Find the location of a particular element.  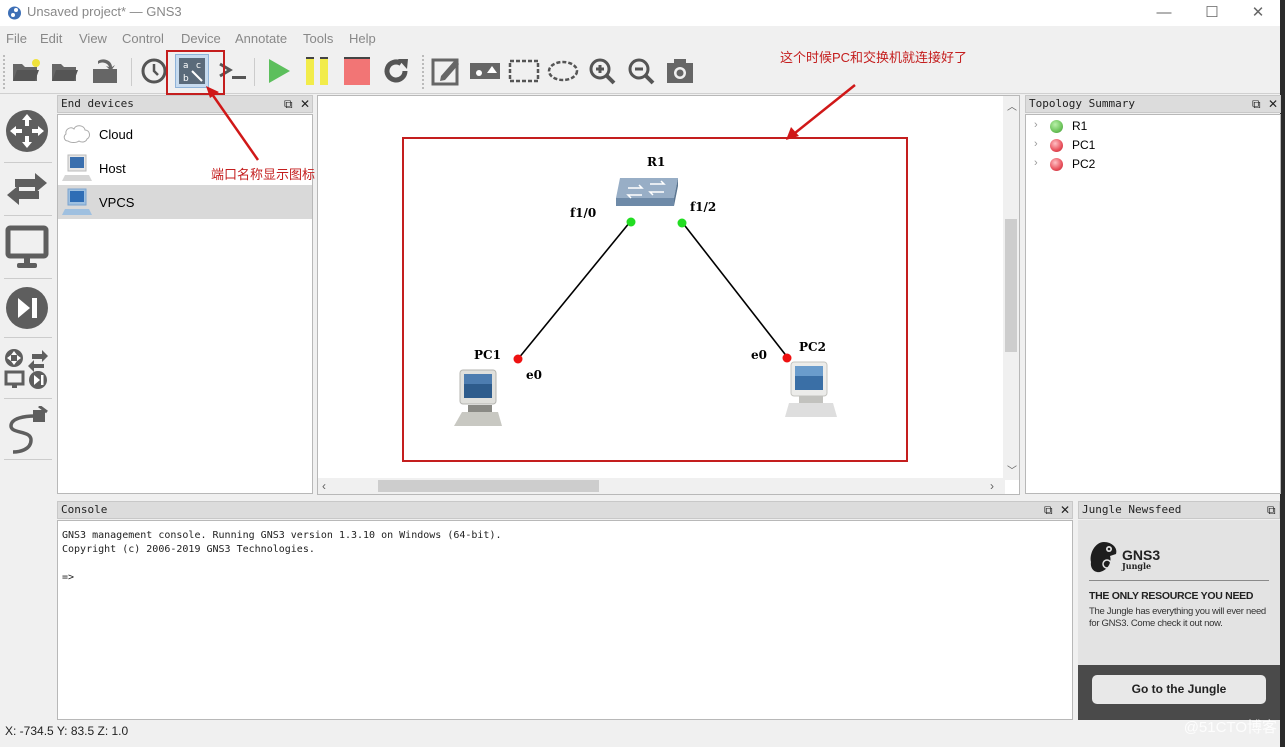

menu-annotate: Annotate is located at coordinates (261, 38).